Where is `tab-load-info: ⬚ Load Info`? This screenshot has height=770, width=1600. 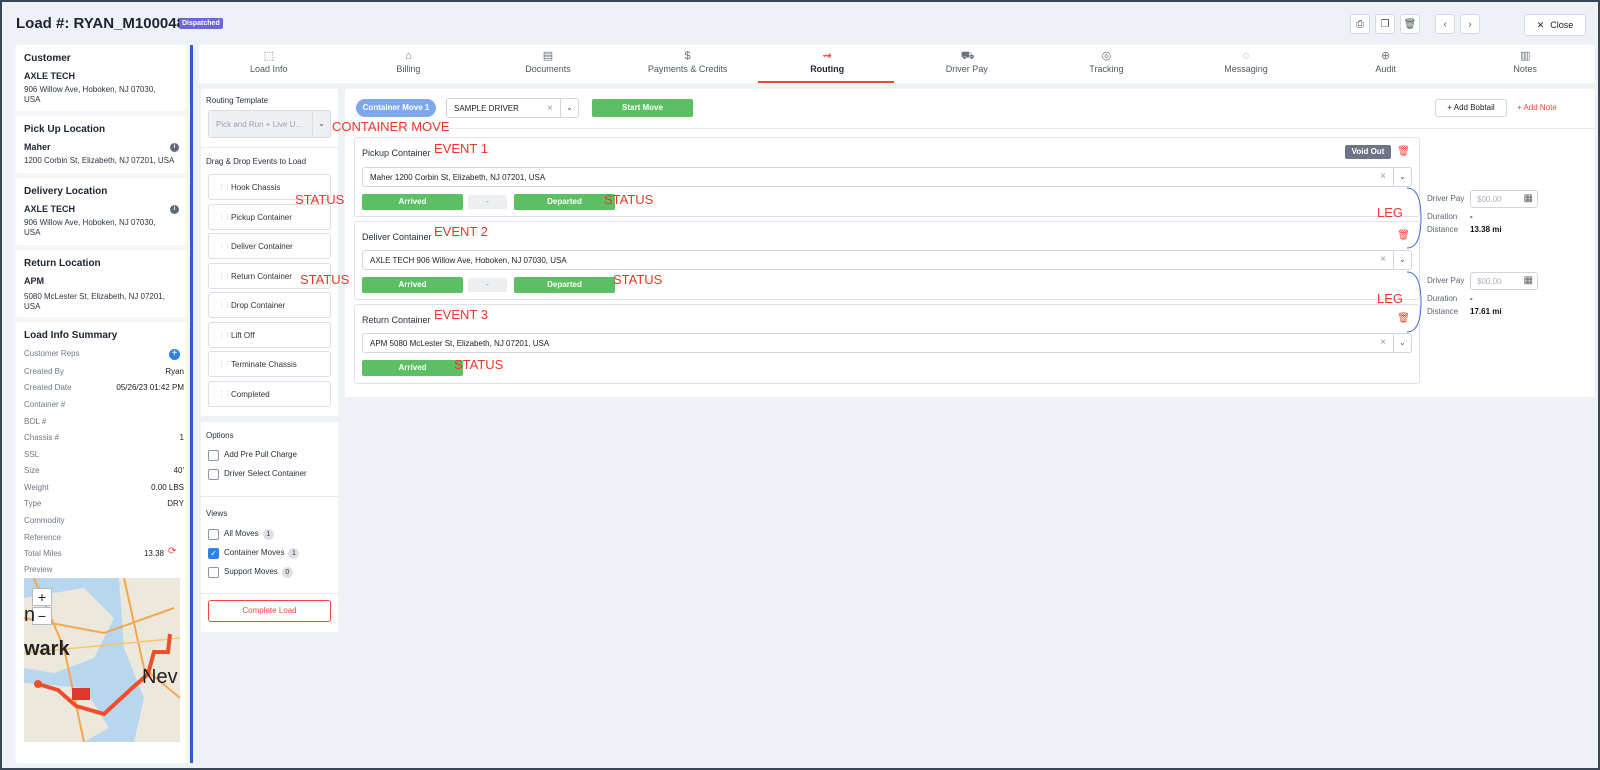
tab-load-info: ⬚ Load Info is located at coordinates (269, 64).